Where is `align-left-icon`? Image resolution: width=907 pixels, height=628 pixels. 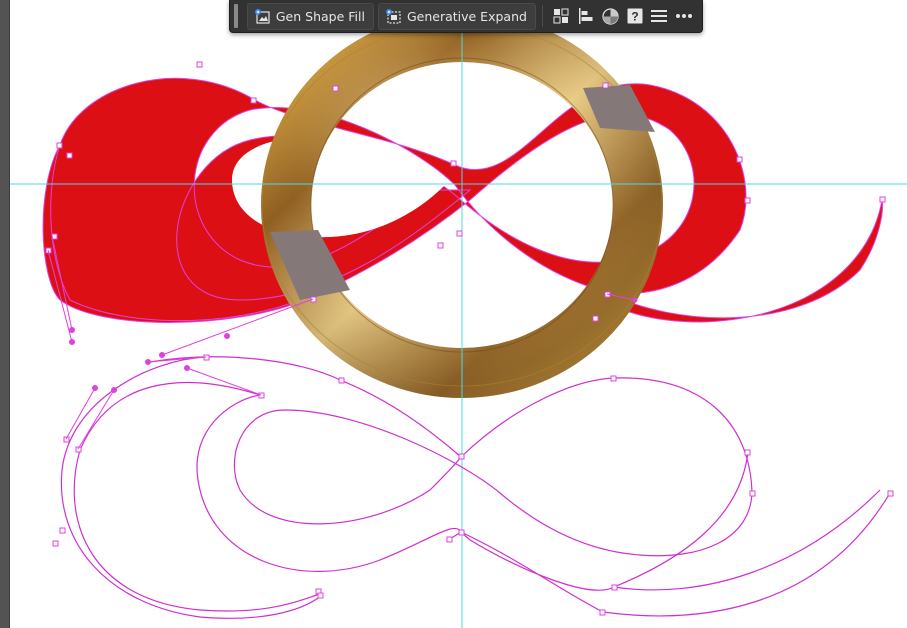
align-left-icon is located at coordinates (585, 16).